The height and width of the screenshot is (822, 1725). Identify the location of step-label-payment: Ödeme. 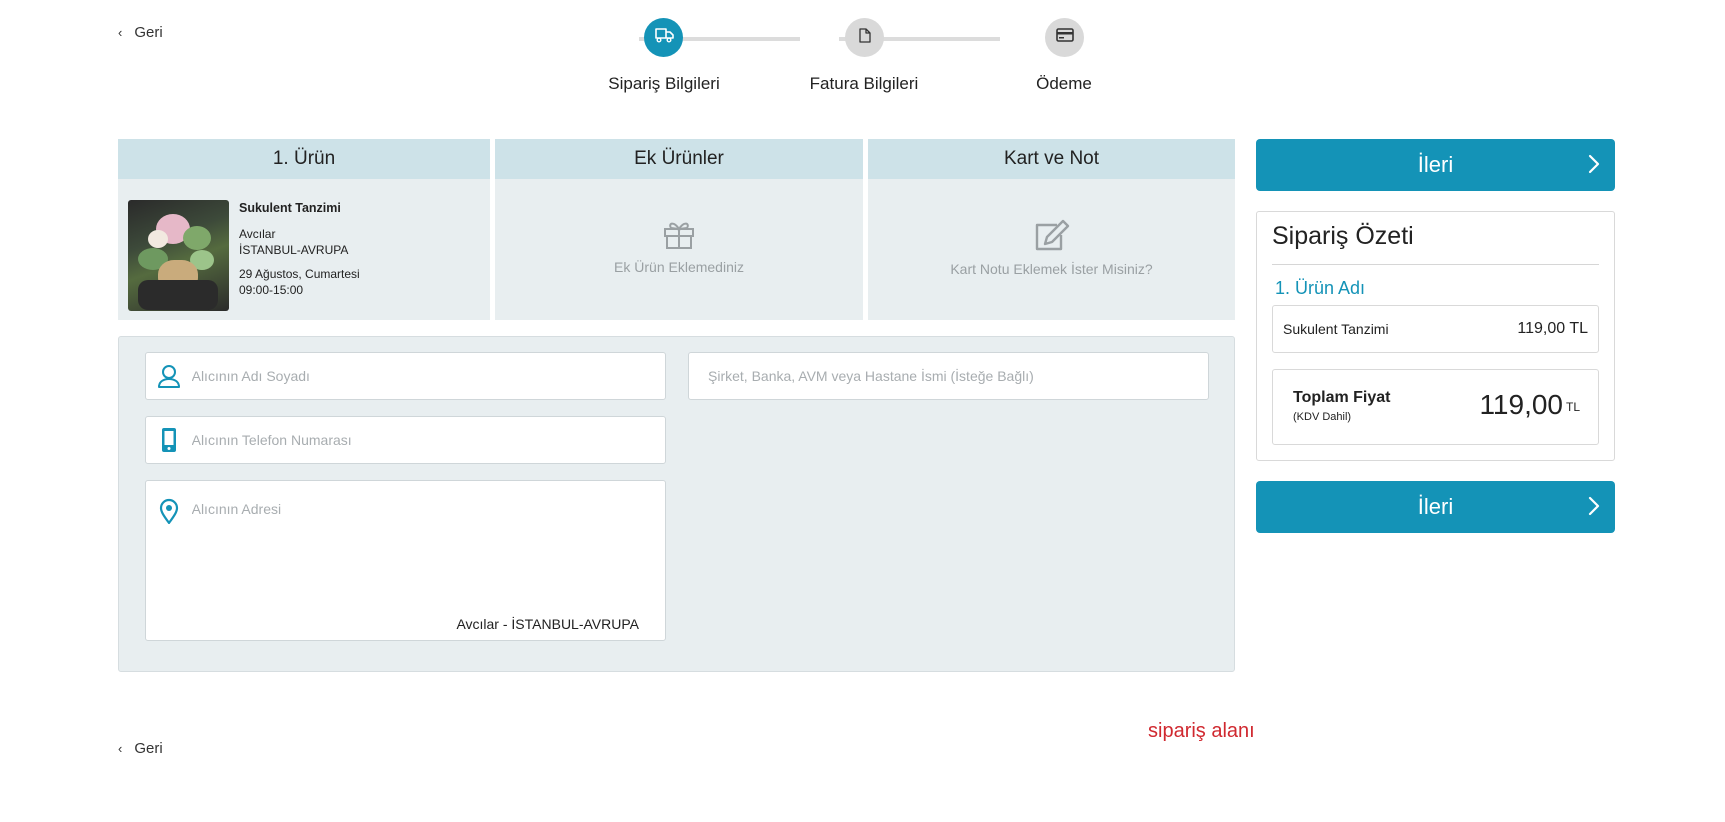
(1064, 83).